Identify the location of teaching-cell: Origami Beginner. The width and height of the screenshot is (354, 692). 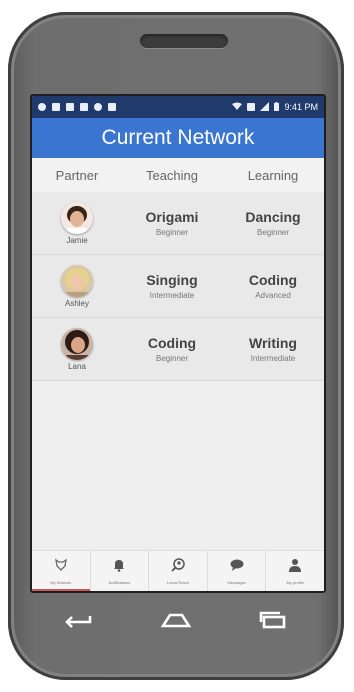
(172, 223).